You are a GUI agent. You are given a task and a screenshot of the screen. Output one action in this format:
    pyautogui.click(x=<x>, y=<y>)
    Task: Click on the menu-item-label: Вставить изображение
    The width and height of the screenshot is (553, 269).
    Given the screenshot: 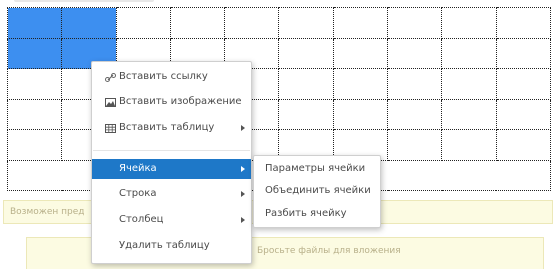 What is the action you would take?
    pyautogui.click(x=180, y=101)
    